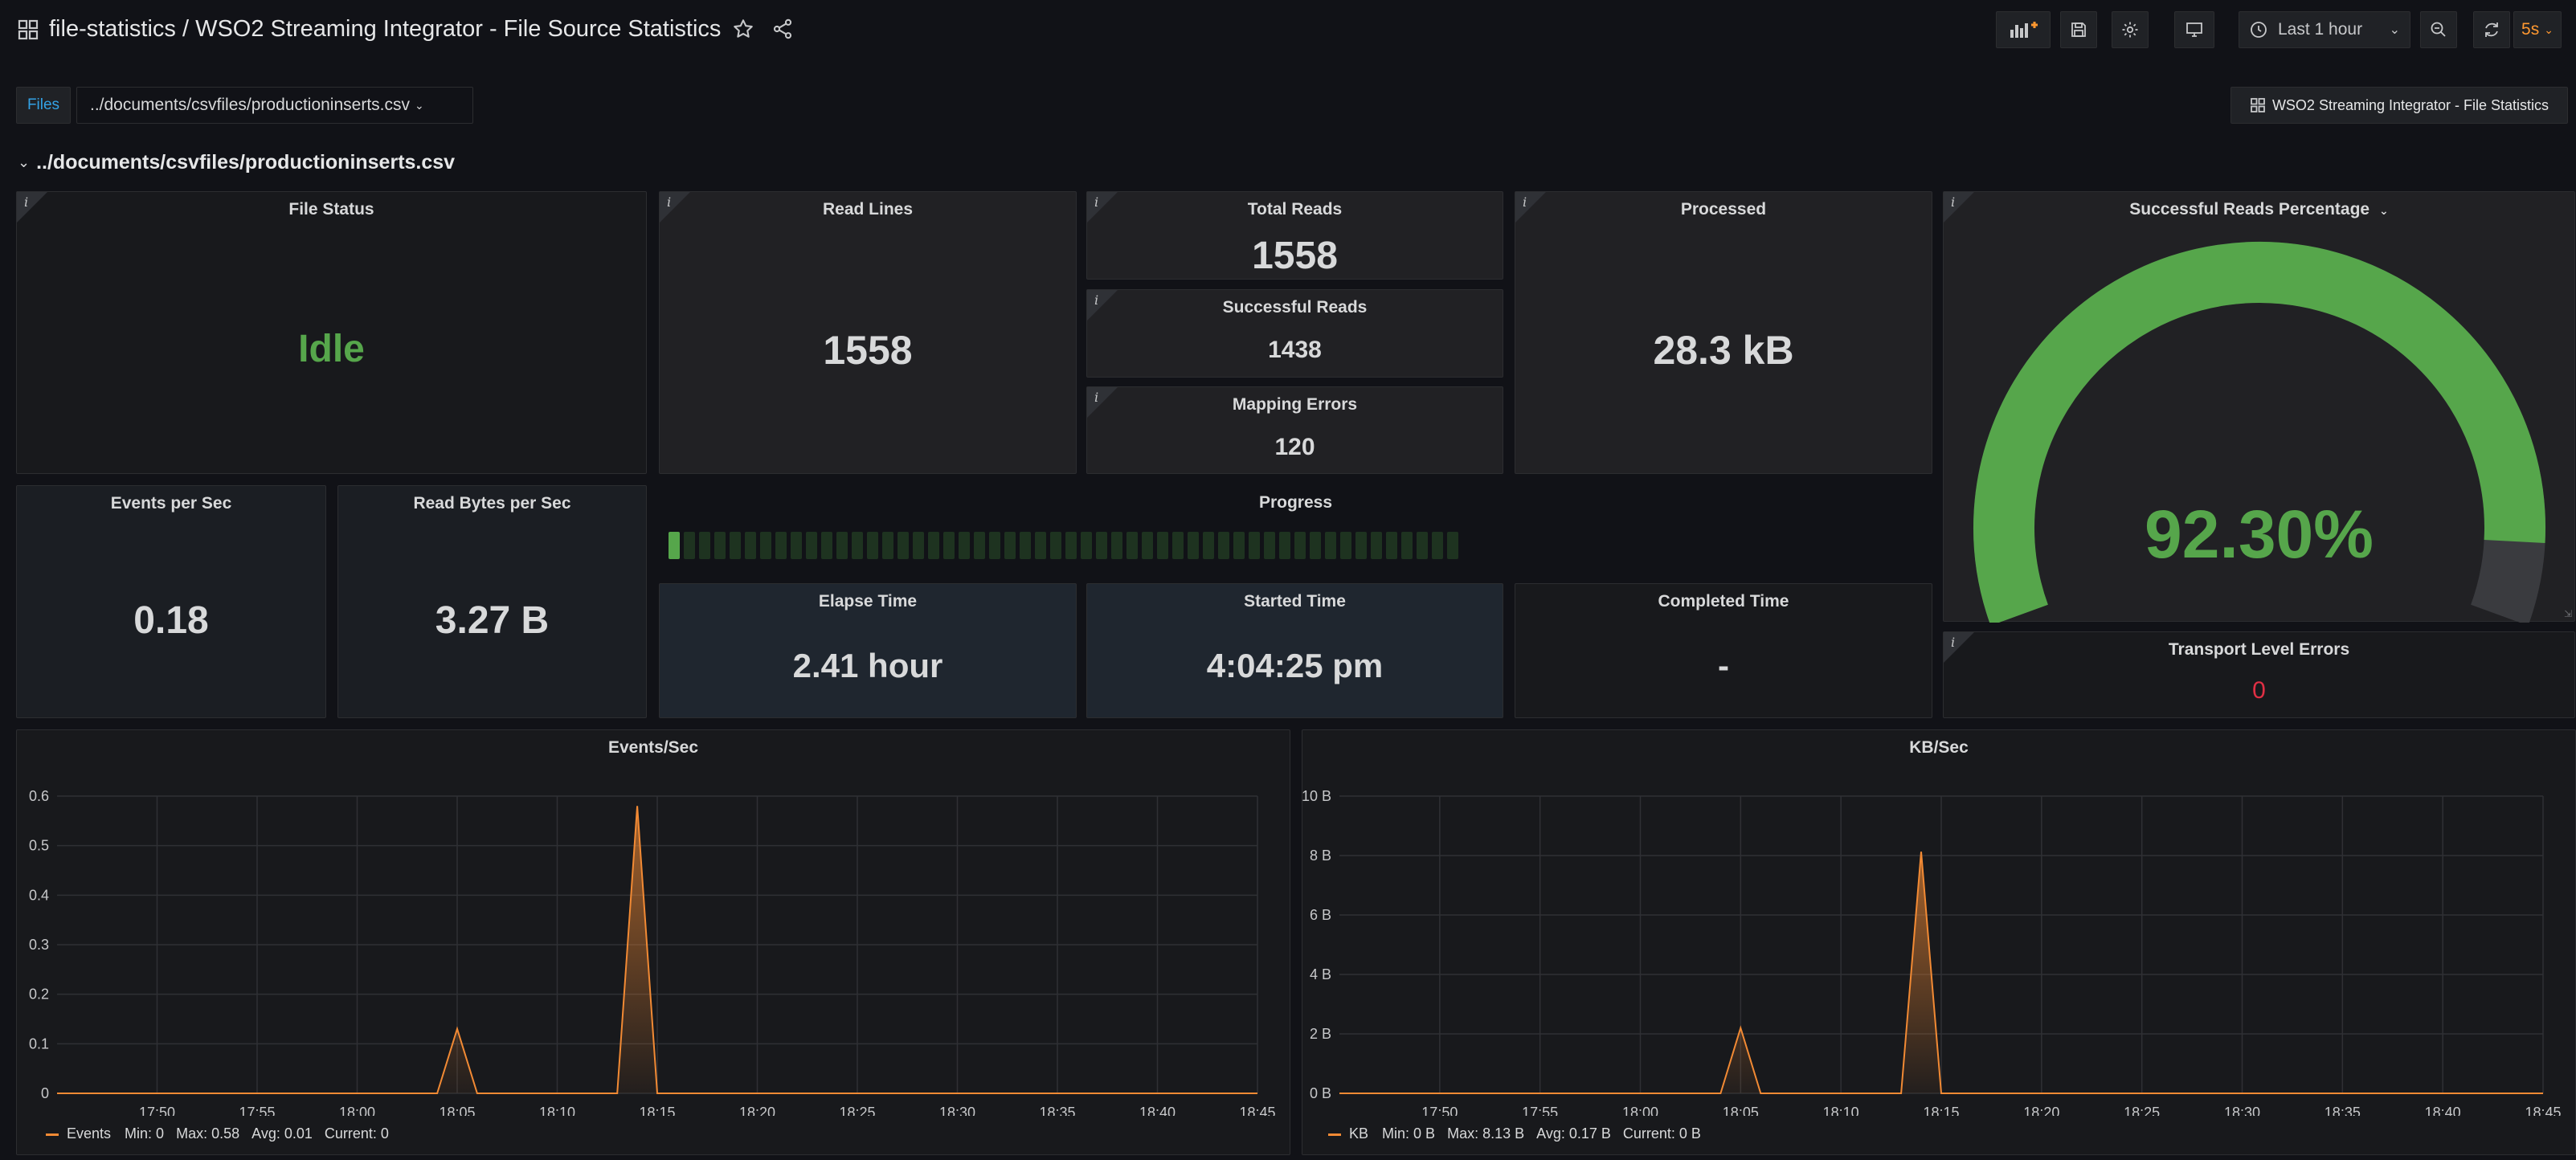  I want to click on total-reads-value: 1558, so click(1295, 256).